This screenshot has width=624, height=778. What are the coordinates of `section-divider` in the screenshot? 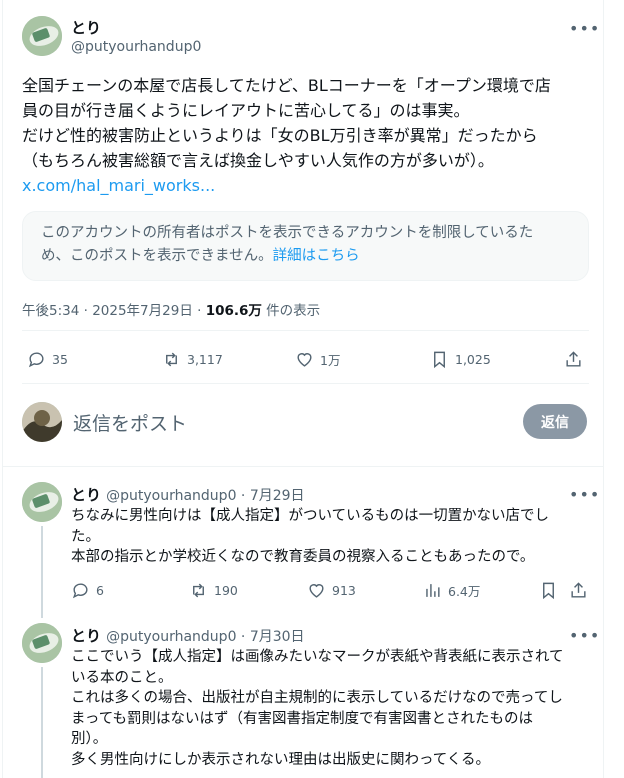 It's located at (303, 466).